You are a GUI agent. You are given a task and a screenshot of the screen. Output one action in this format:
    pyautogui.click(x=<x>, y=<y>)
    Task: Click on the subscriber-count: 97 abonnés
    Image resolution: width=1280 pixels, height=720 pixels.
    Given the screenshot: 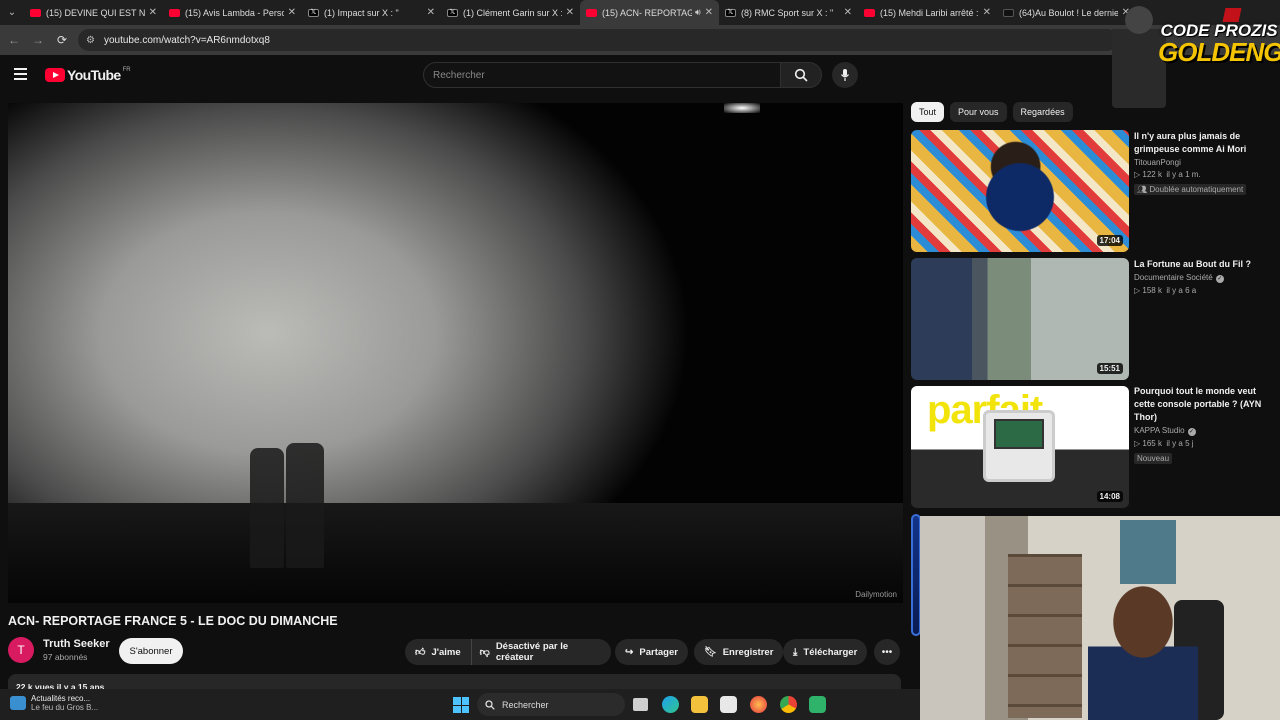 What is the action you would take?
    pyautogui.click(x=65, y=657)
    